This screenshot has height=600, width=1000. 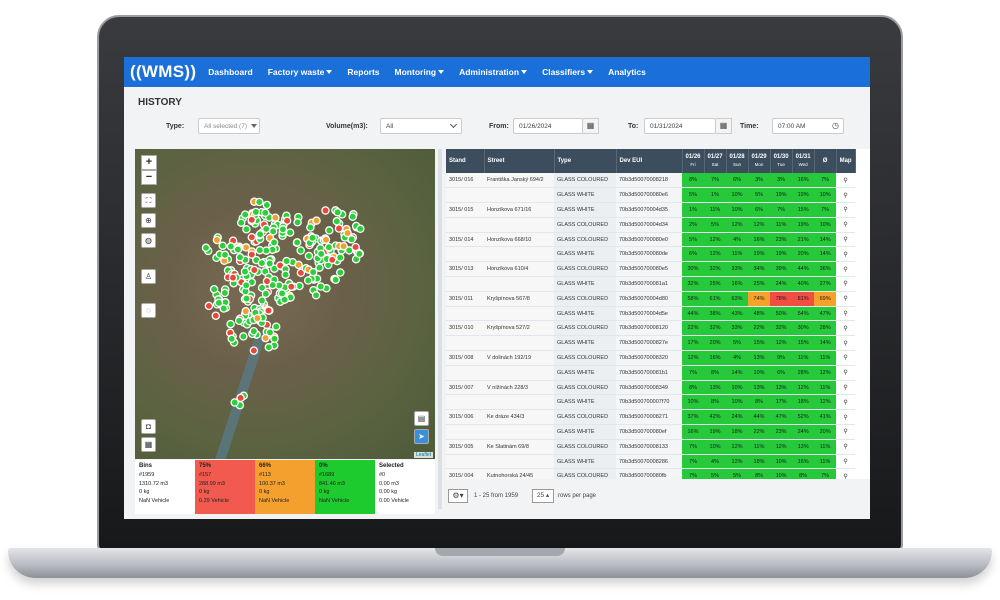 What do you see at coordinates (781, 161) in the screenshot?
I see `day-column-header: 01/30 Tue` at bounding box center [781, 161].